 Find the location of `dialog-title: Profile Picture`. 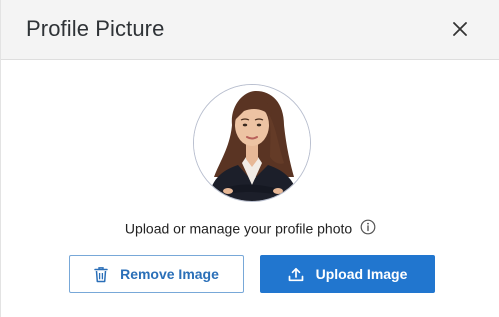

dialog-title: Profile Picture is located at coordinates (95, 28).